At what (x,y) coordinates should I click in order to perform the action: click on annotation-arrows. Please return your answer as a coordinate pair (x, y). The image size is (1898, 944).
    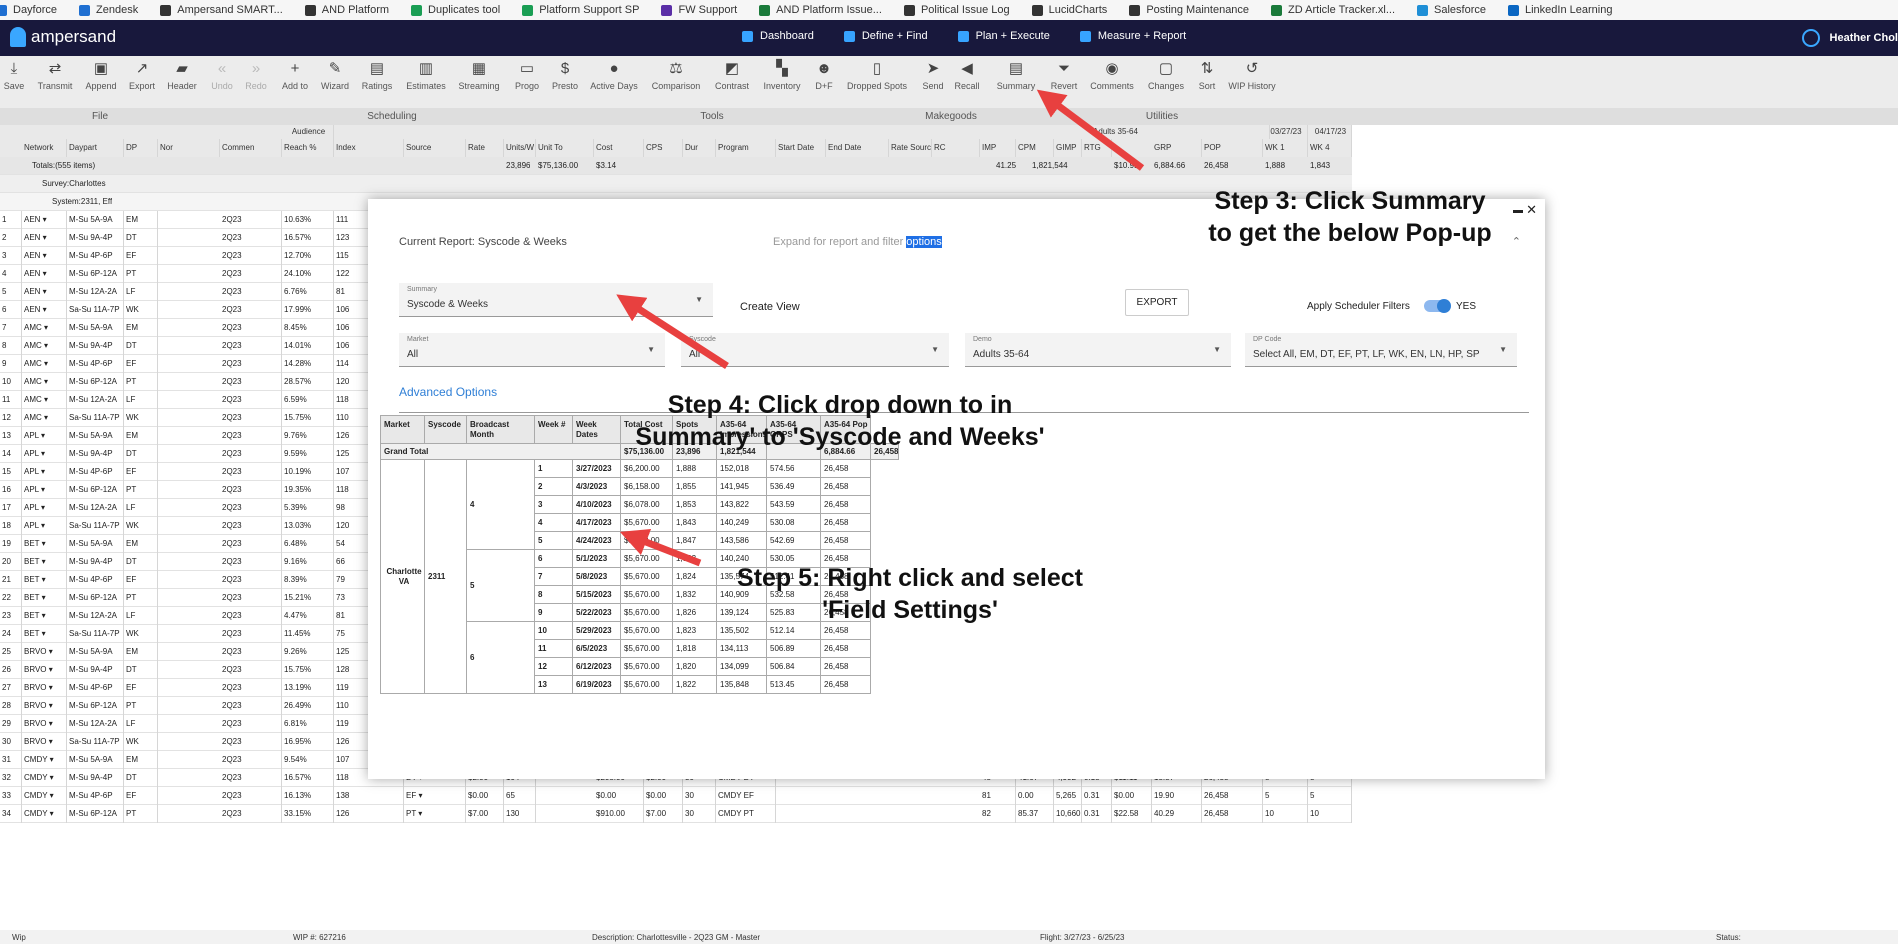
    Looking at the image, I should click on (880, 328).